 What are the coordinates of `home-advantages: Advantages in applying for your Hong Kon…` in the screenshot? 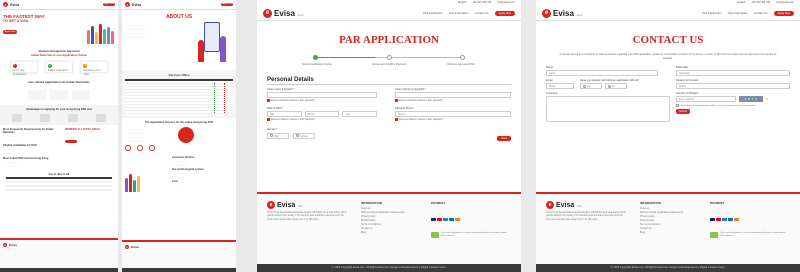 It's located at (59, 115).